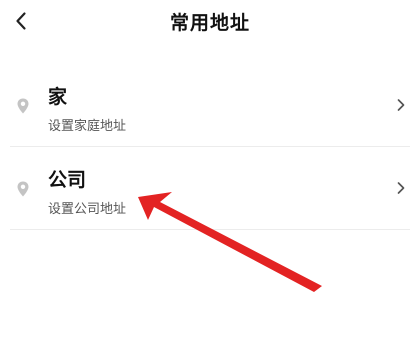  I want to click on address-item-subtitle: 设置家庭地址, so click(87, 126).